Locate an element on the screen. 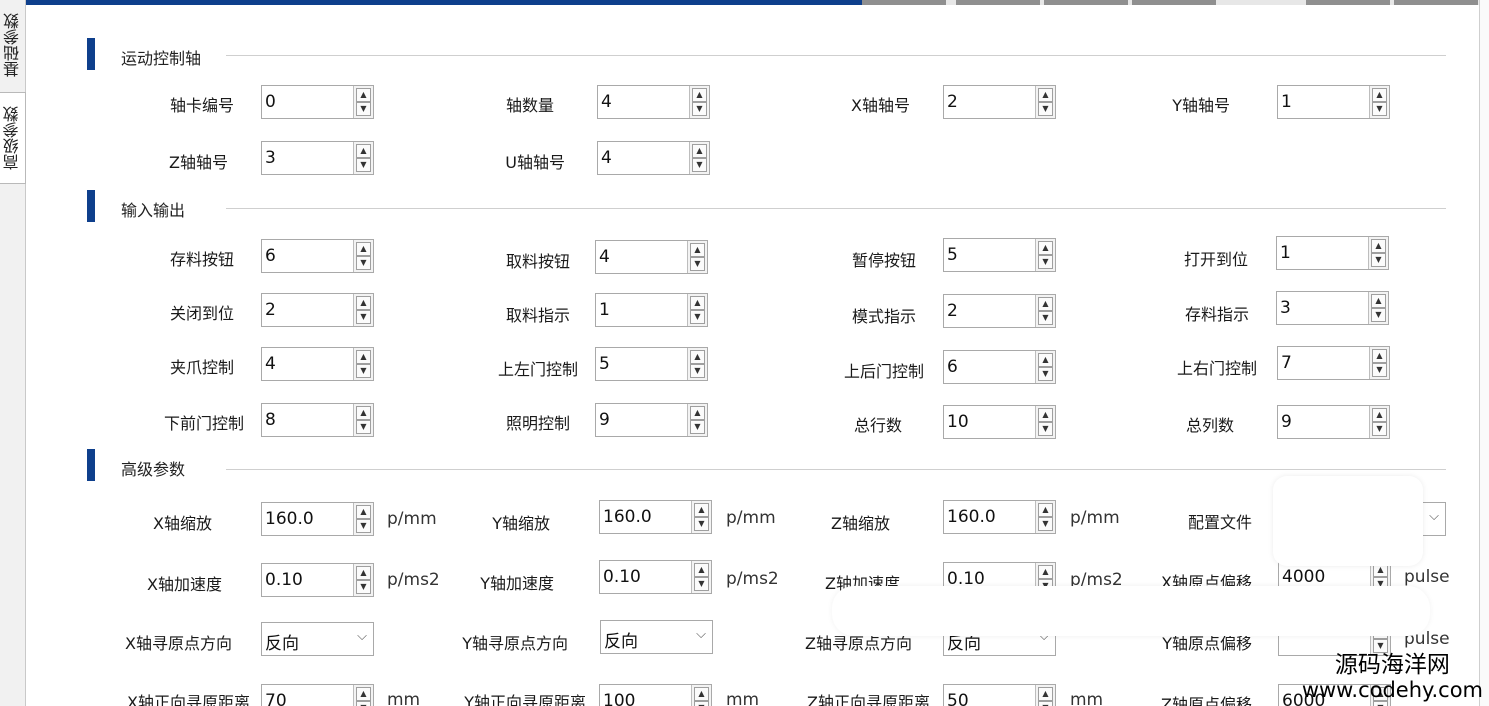 Image resolution: width=1489 pixels, height=706 pixels. y-axis-input is located at coordinates (1324, 102).